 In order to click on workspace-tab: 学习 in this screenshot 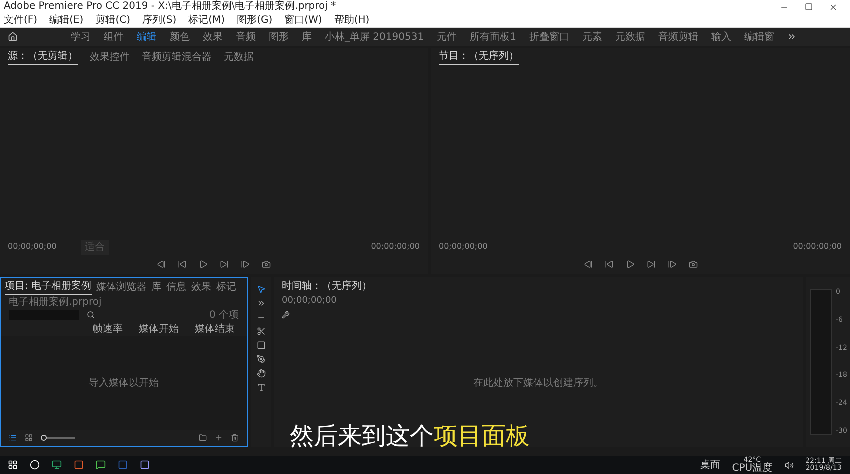, I will do `click(81, 37)`.